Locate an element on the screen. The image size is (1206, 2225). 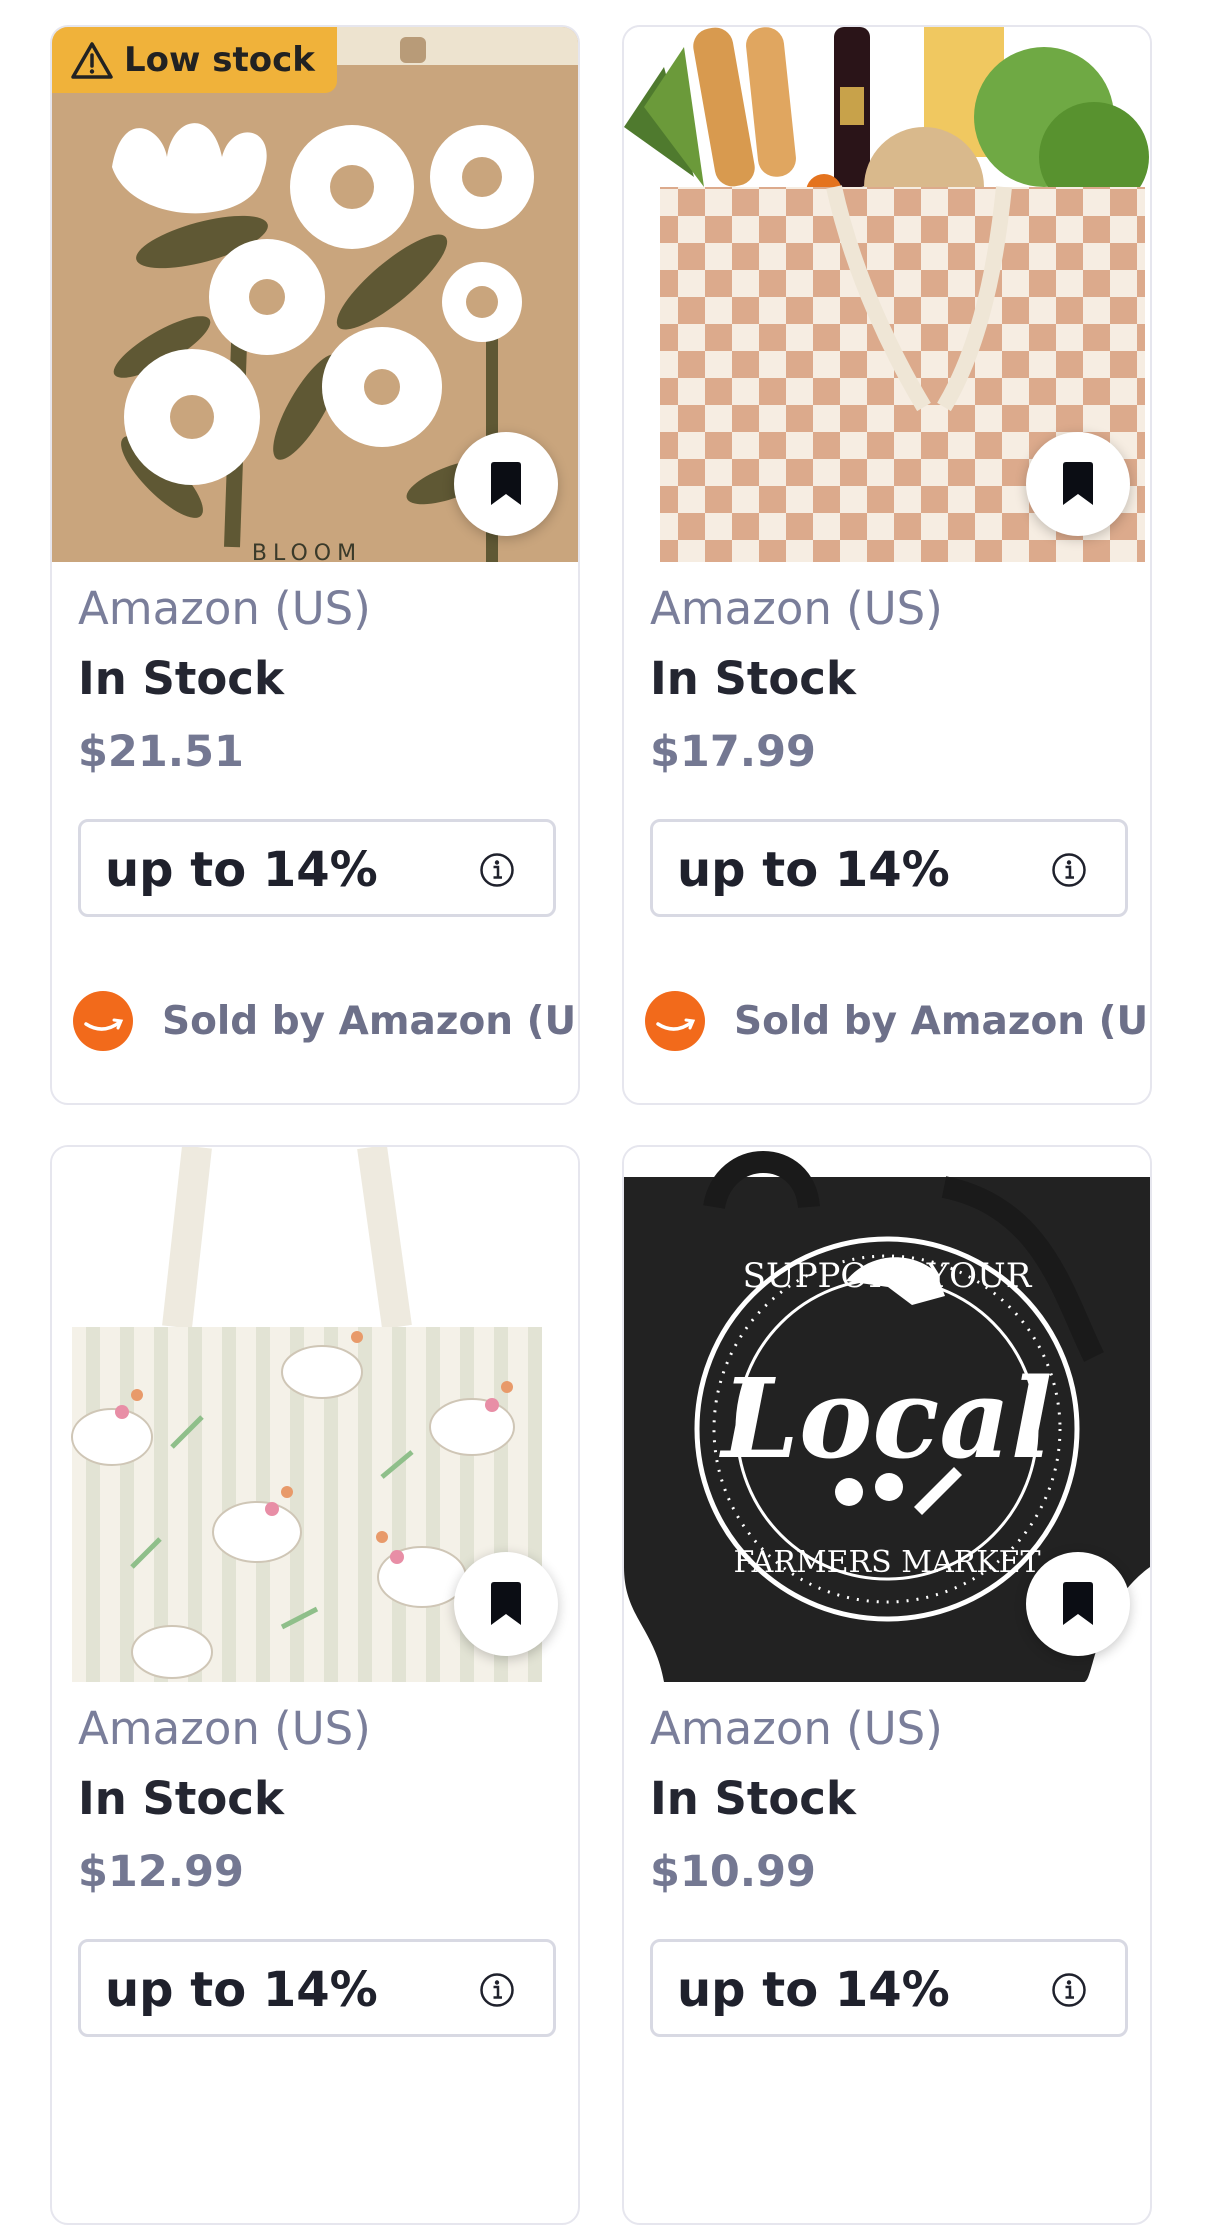
bloom-text: BLOOM is located at coordinates (307, 551).